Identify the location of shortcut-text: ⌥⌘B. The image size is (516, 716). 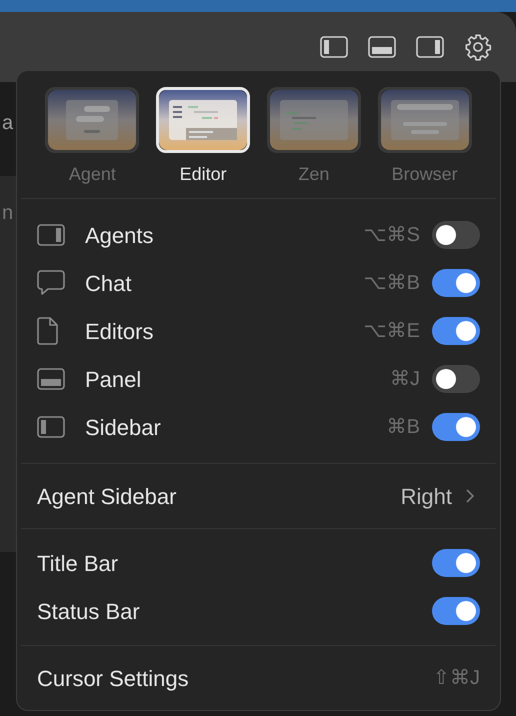
(392, 283).